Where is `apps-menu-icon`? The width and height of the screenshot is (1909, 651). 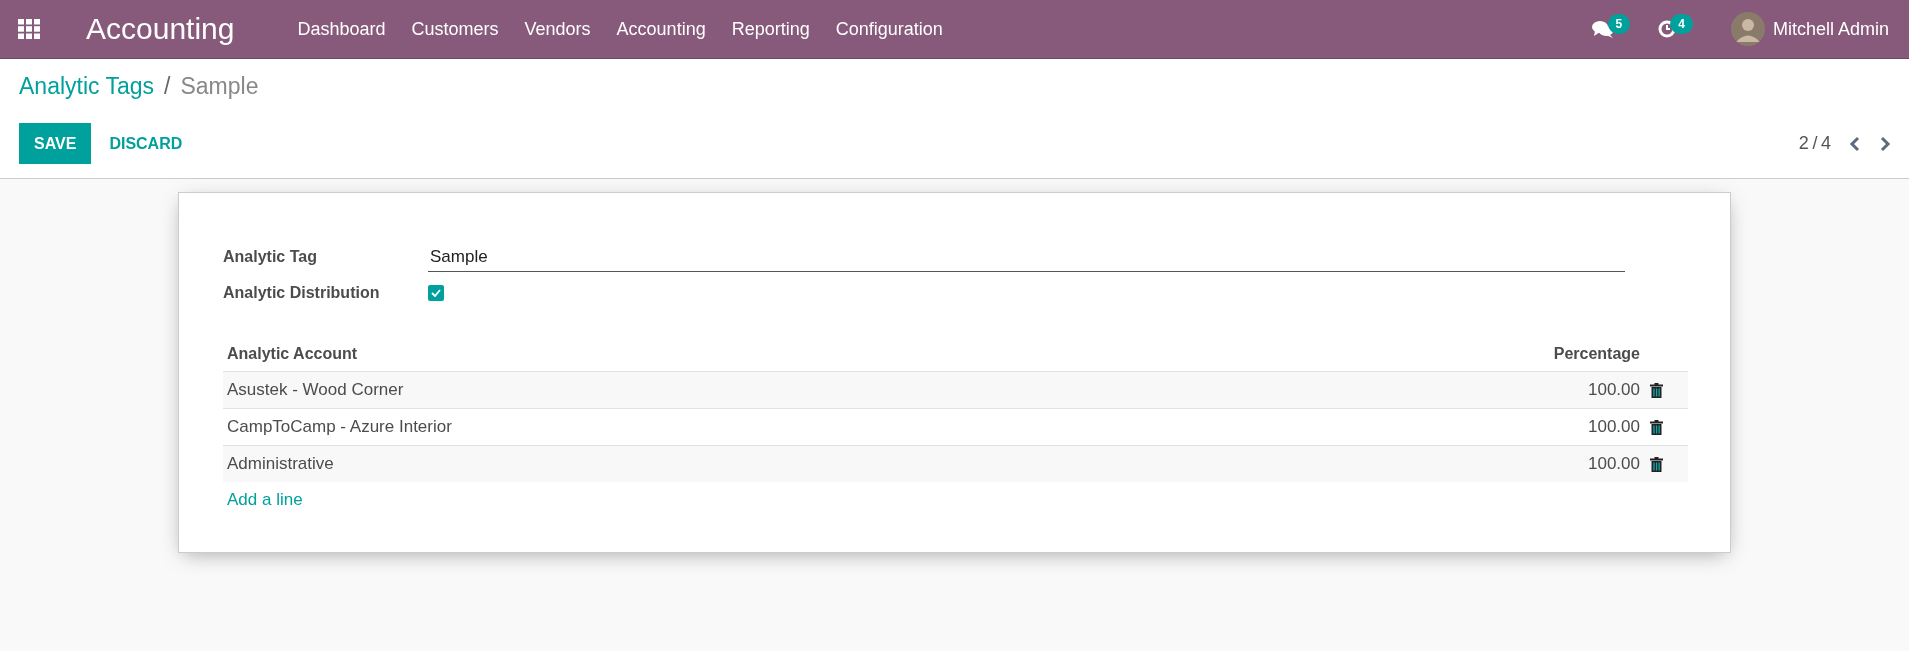 apps-menu-icon is located at coordinates (29, 29).